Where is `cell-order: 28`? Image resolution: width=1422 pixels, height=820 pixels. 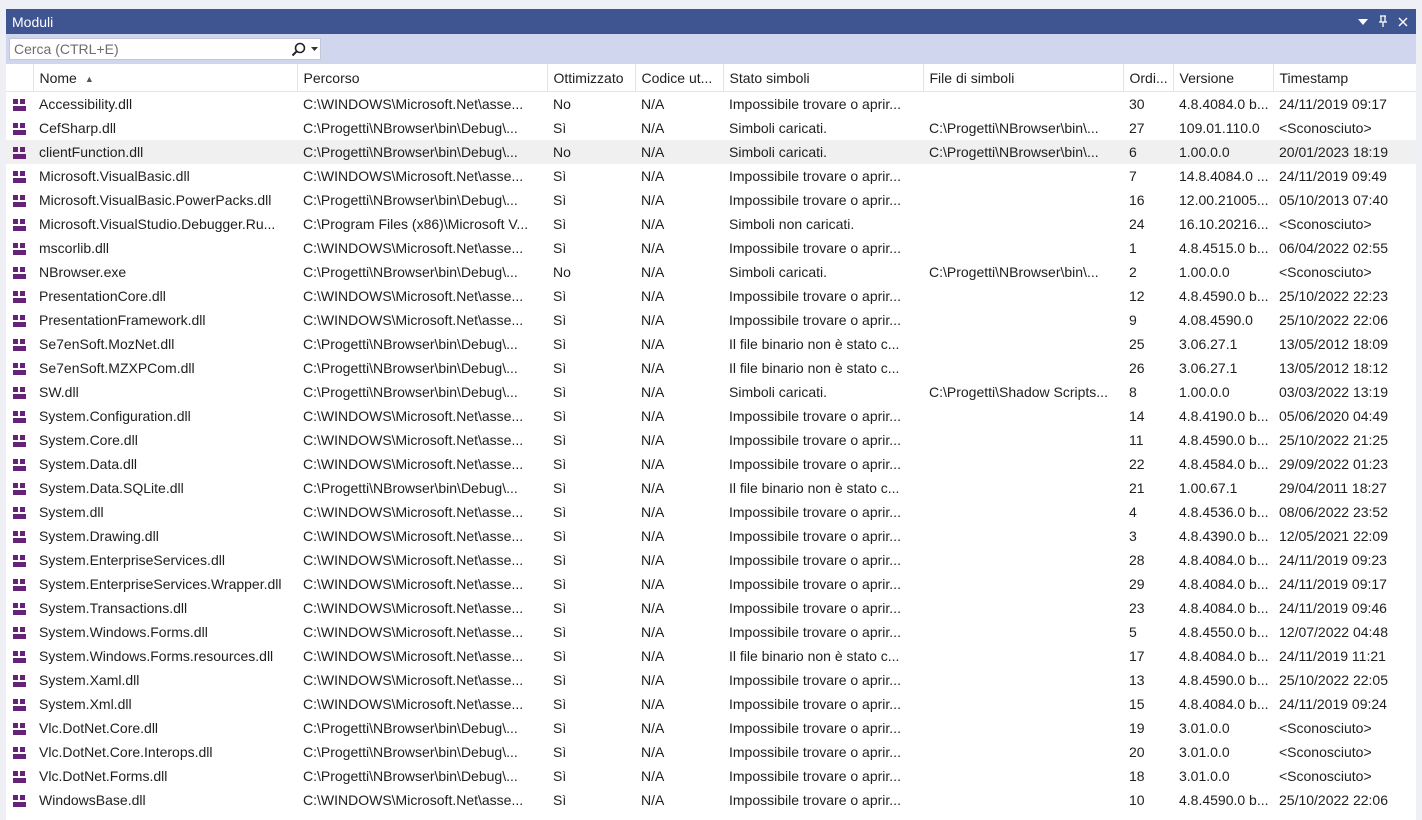
cell-order: 28 is located at coordinates (1137, 560).